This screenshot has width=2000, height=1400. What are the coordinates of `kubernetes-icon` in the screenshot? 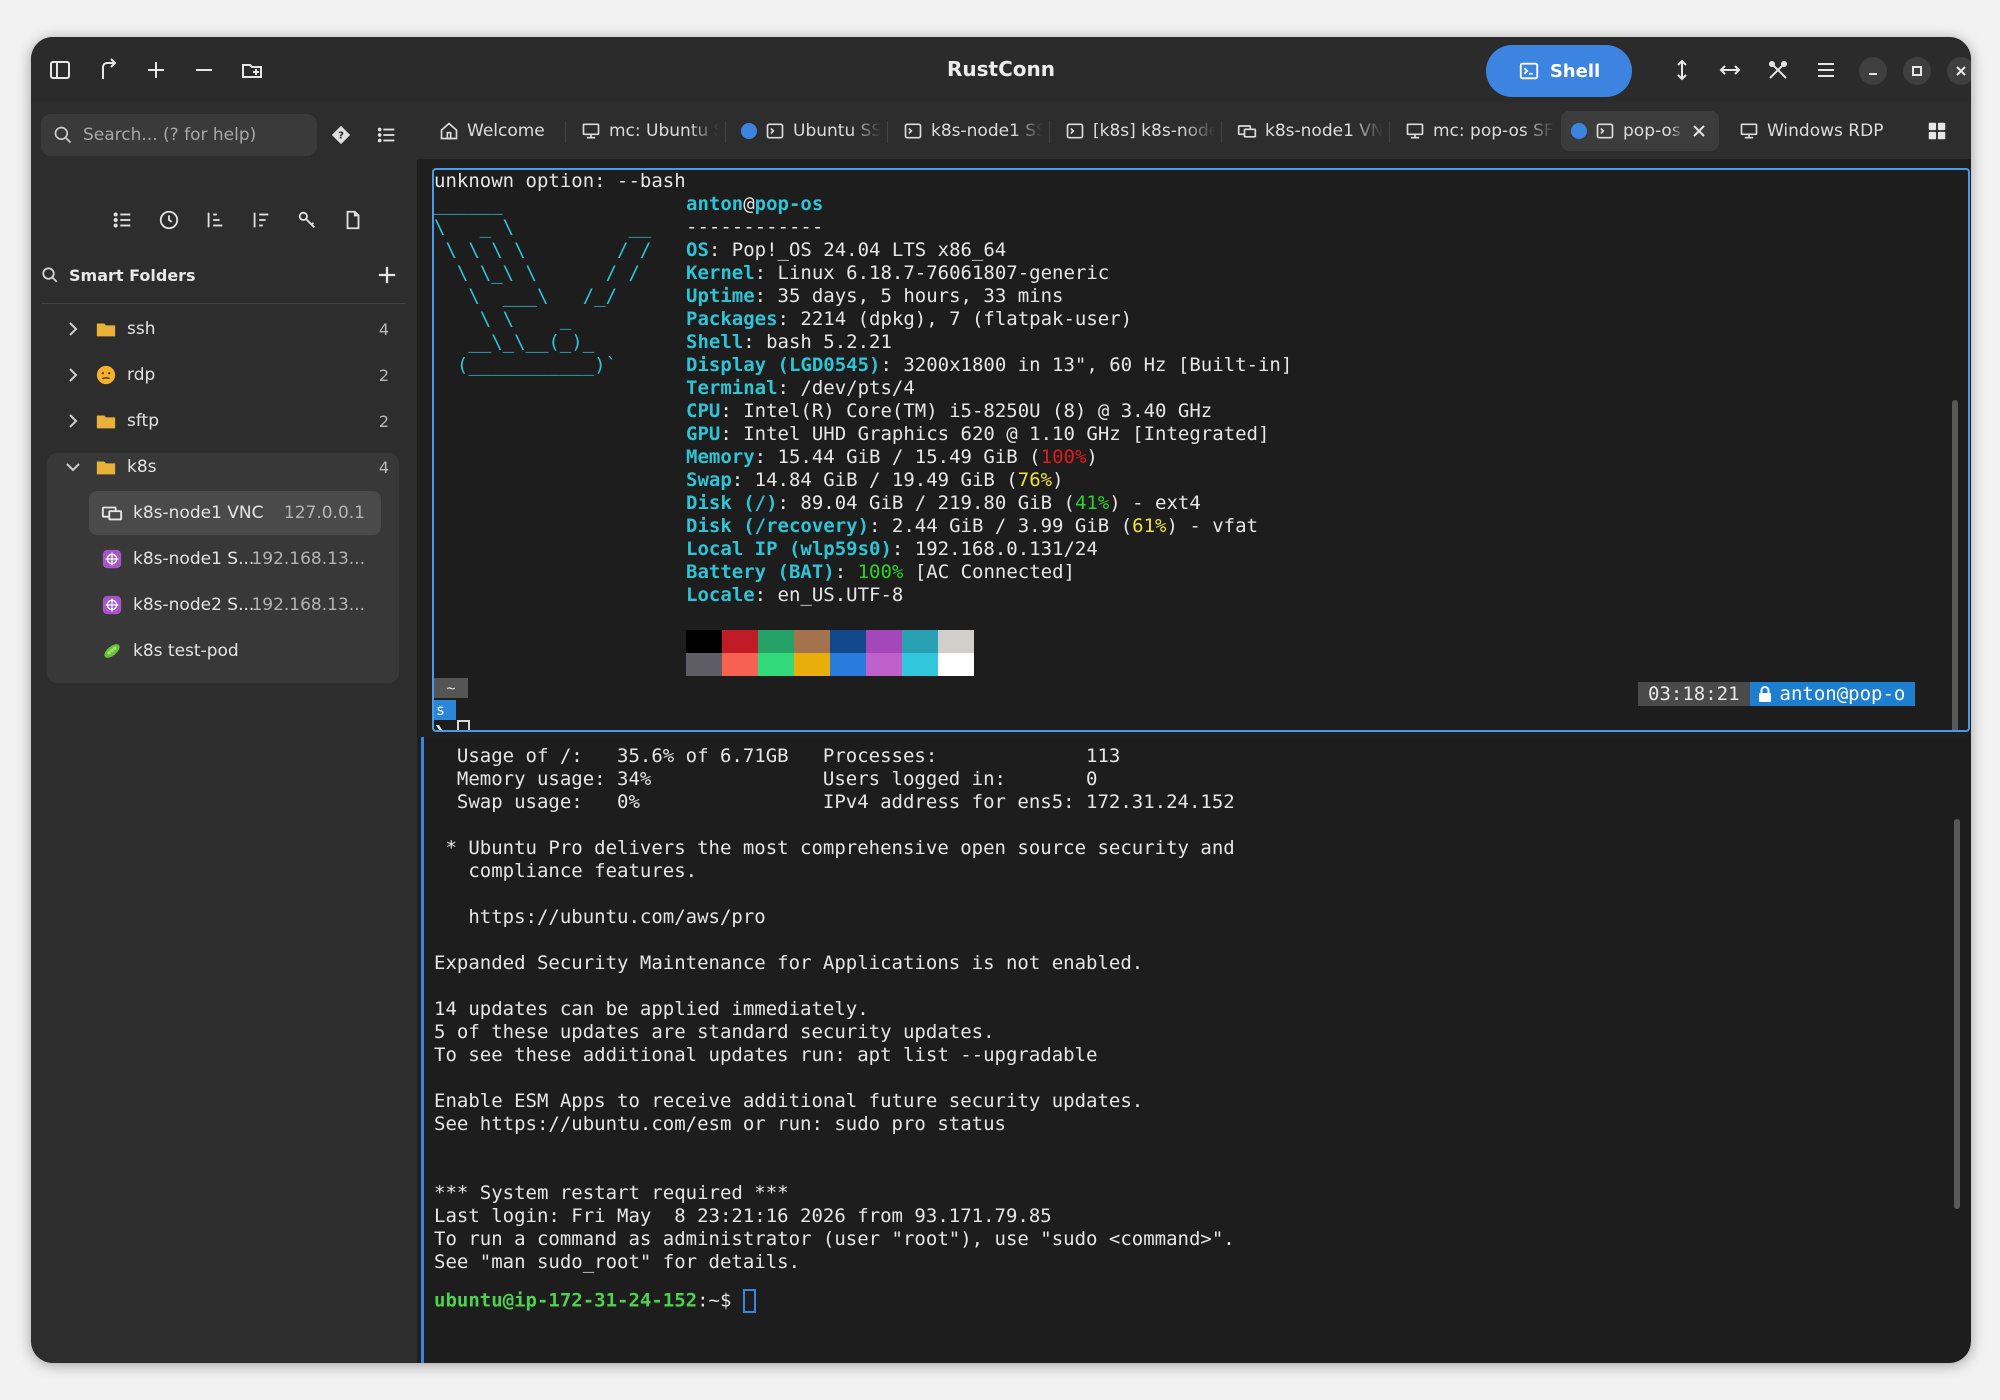 It's located at (112, 559).